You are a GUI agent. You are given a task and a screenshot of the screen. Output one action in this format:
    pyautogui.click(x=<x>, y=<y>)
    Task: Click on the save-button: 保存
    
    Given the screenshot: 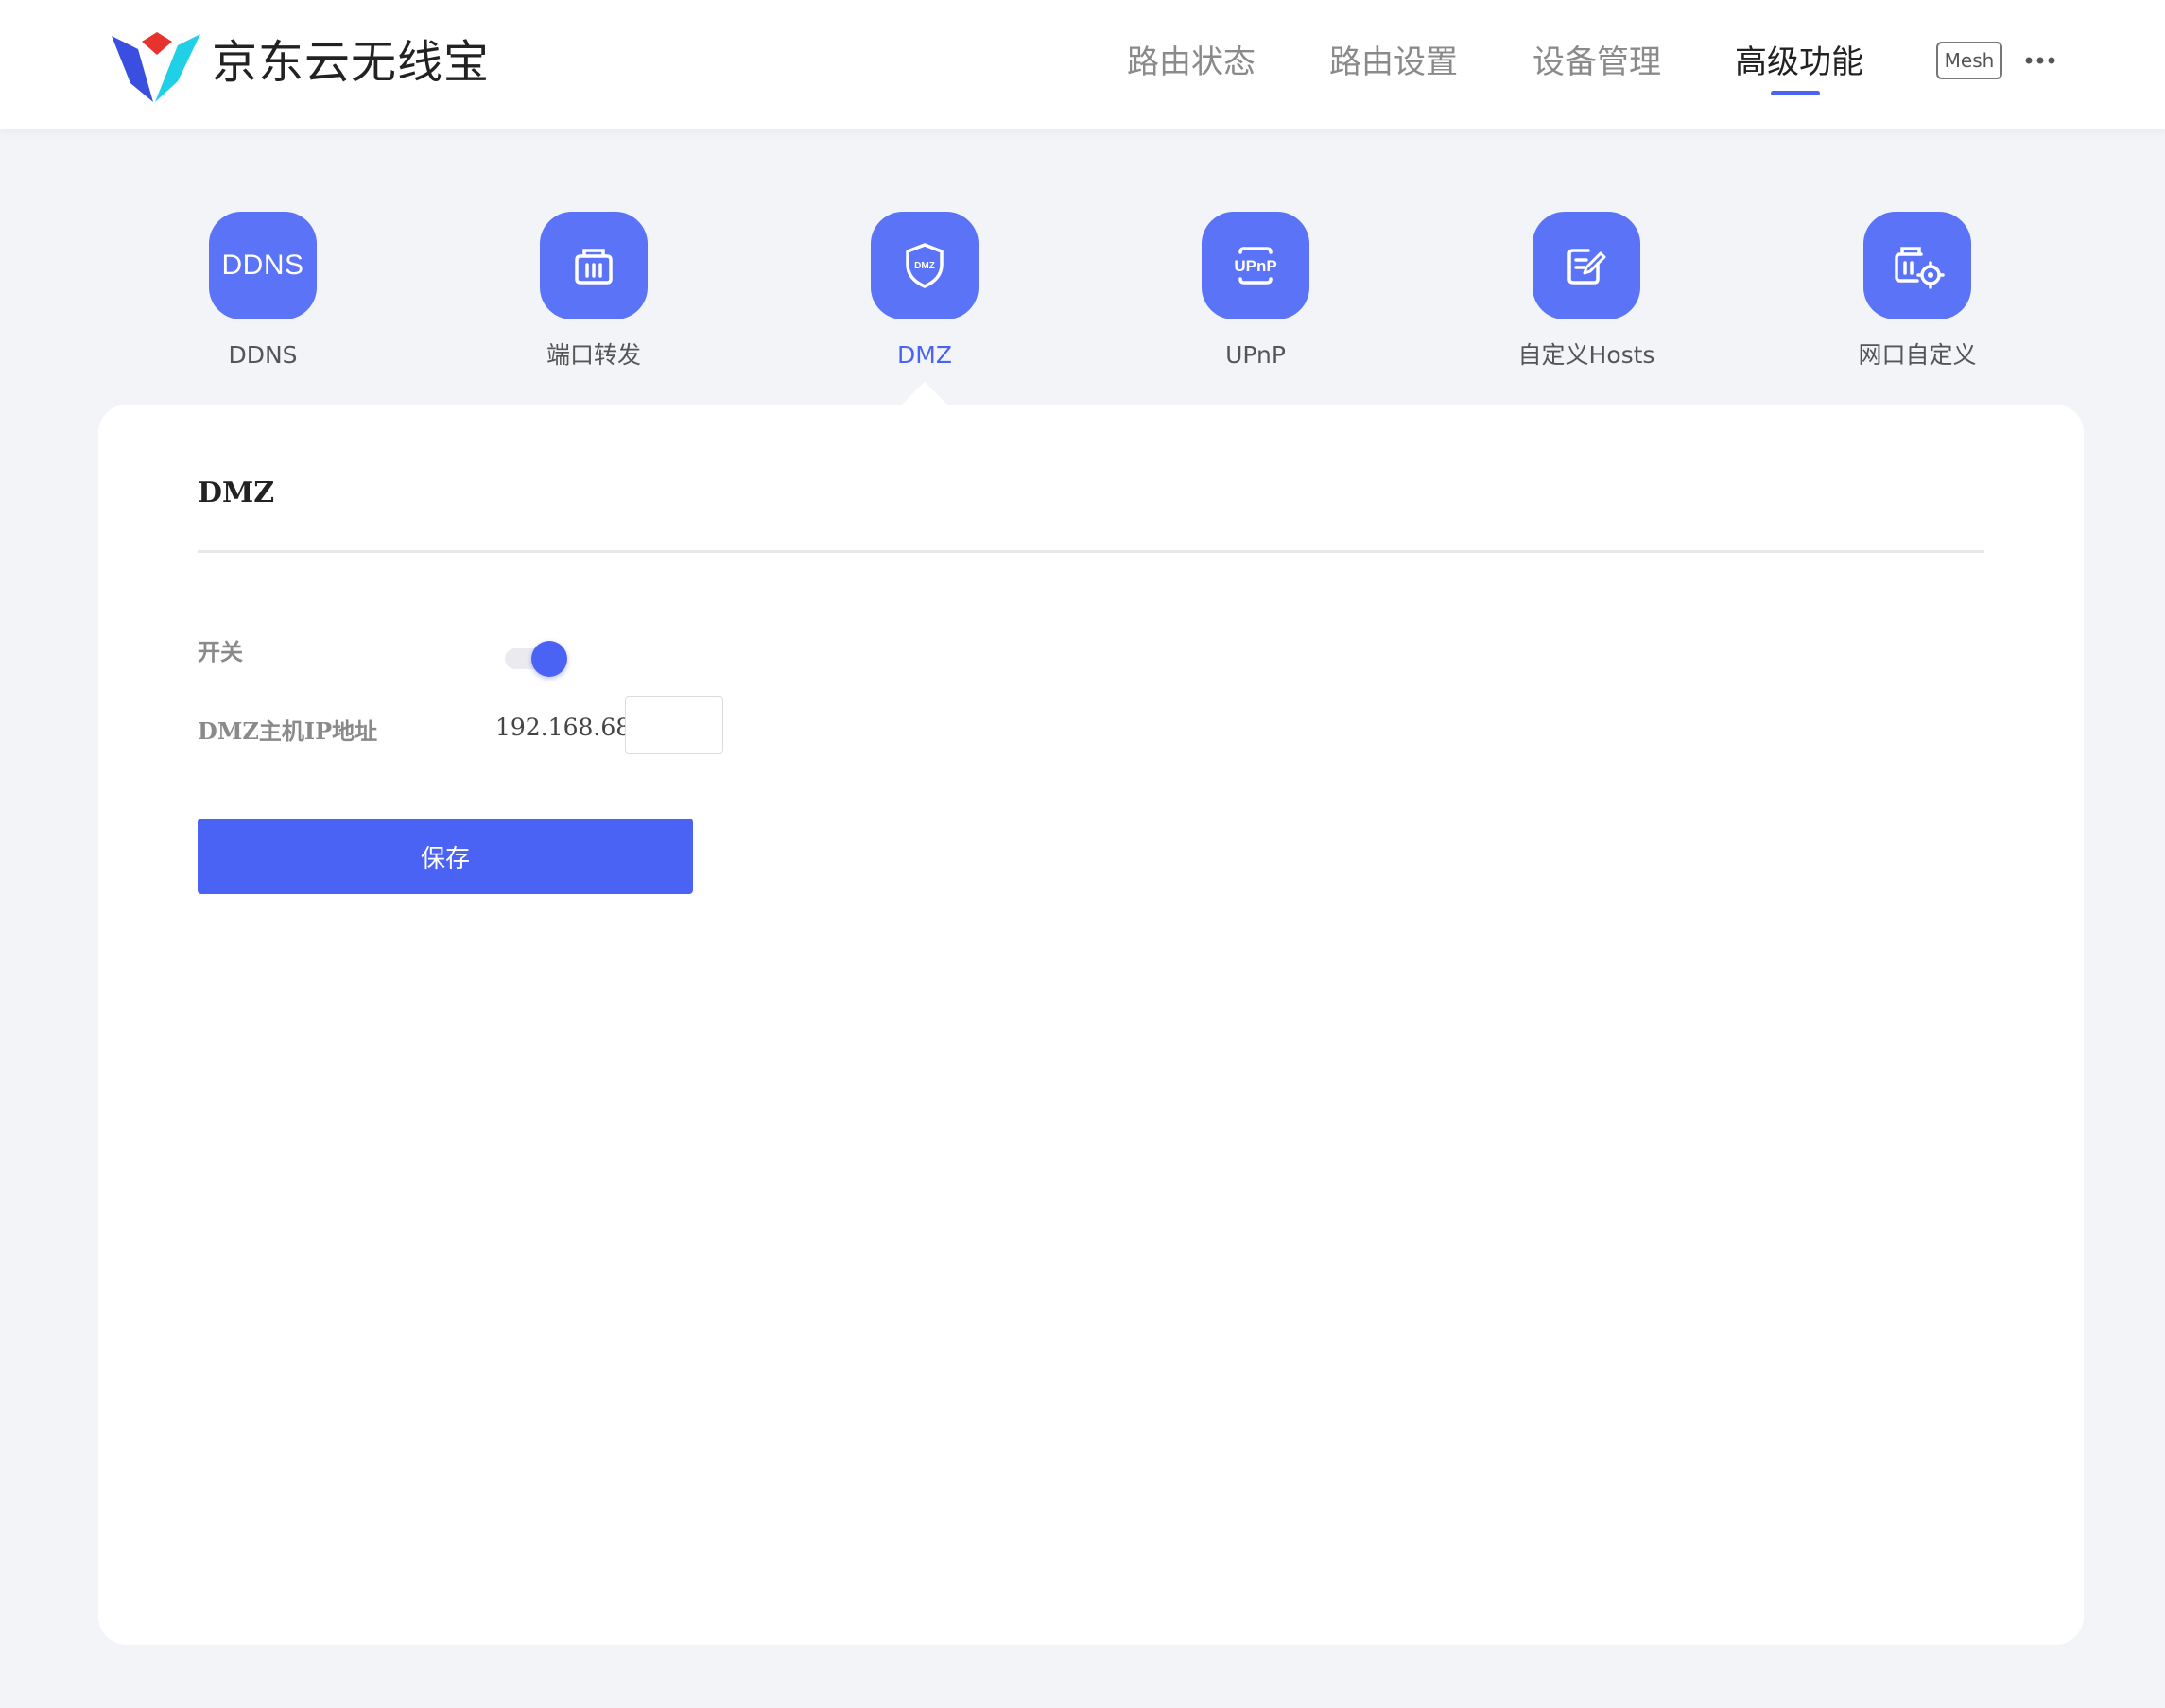 What is the action you would take?
    pyautogui.click(x=445, y=856)
    